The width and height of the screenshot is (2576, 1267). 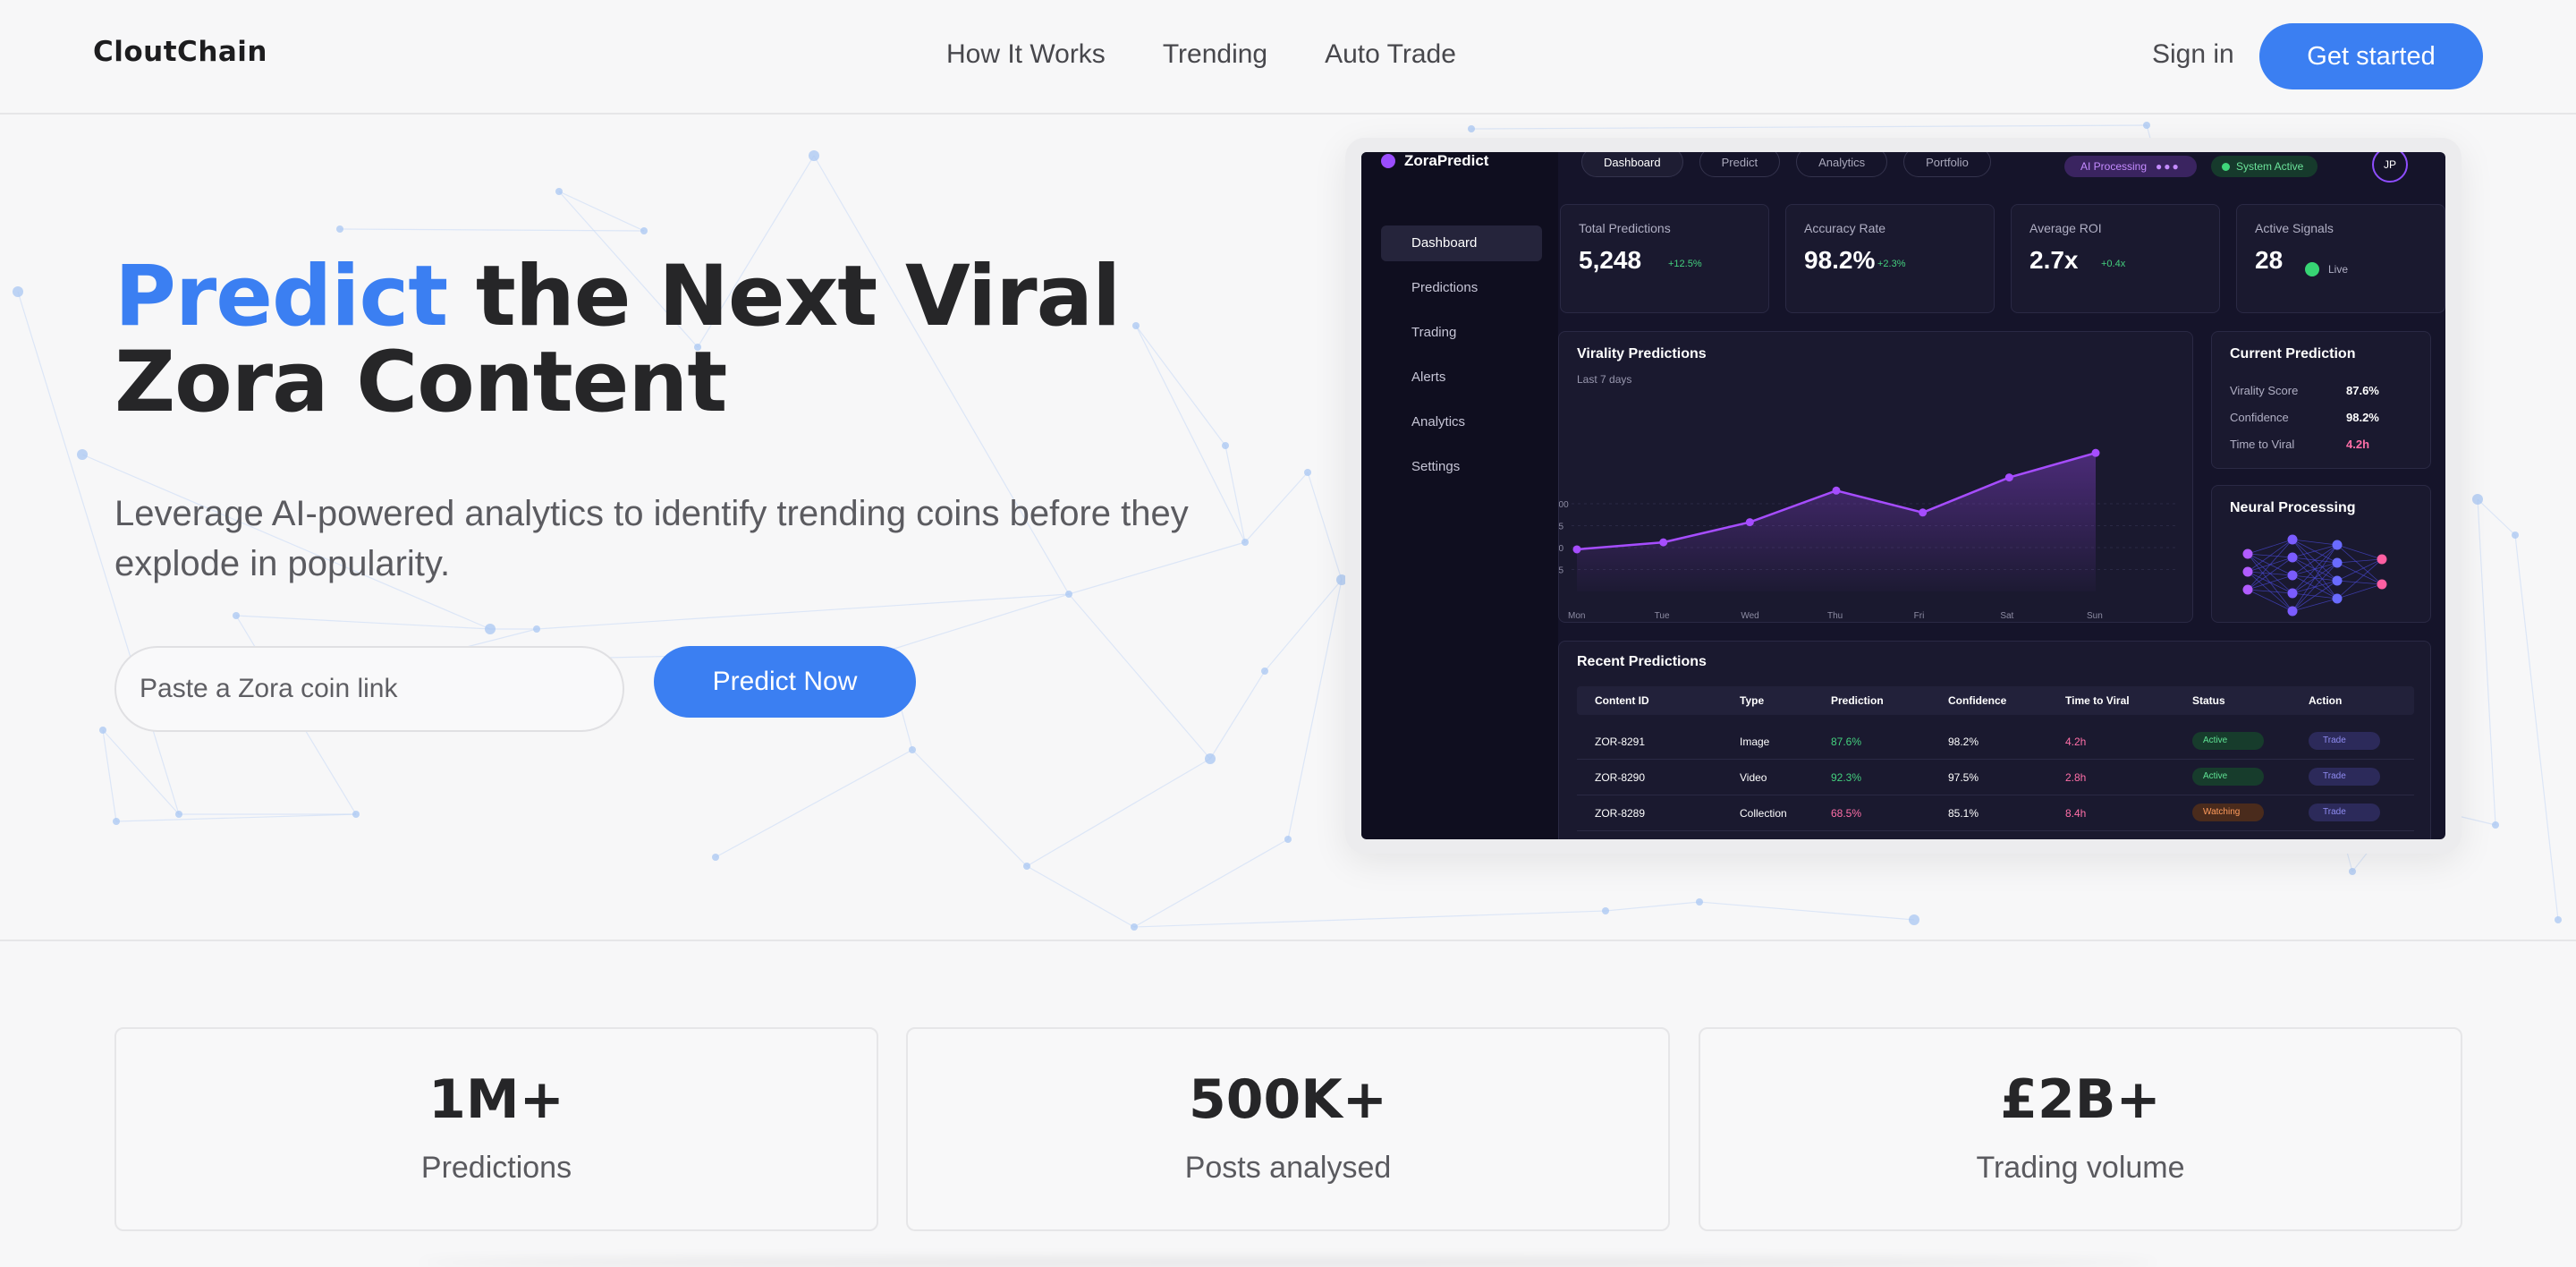 I want to click on hero-title: Predict the Next Viral Zora Content, so click(x=695, y=340).